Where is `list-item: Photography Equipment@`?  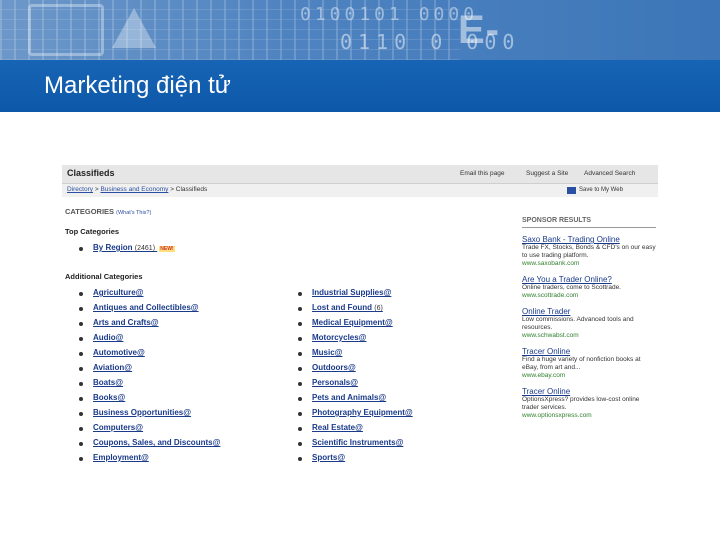 list-item: Photography Equipment@ is located at coordinates (355, 415).